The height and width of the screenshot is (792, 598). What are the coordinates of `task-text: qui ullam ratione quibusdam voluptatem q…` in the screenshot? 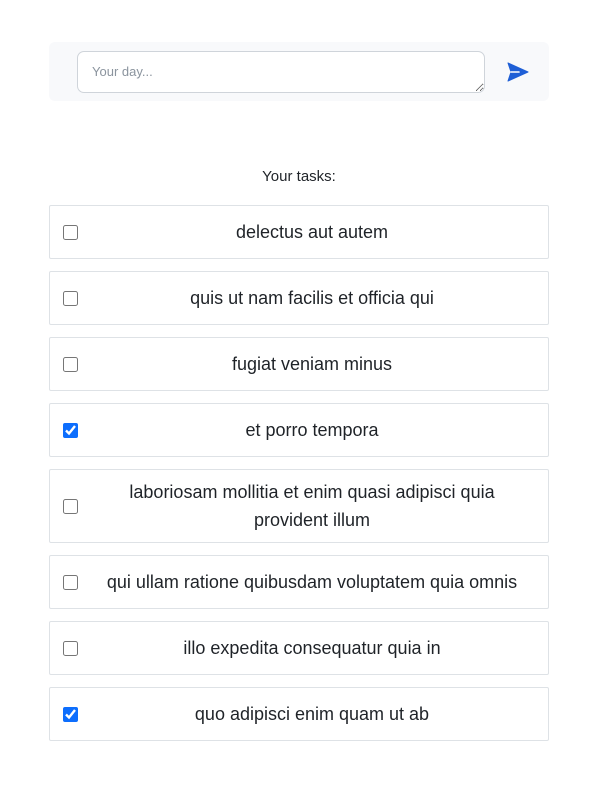 It's located at (312, 582).